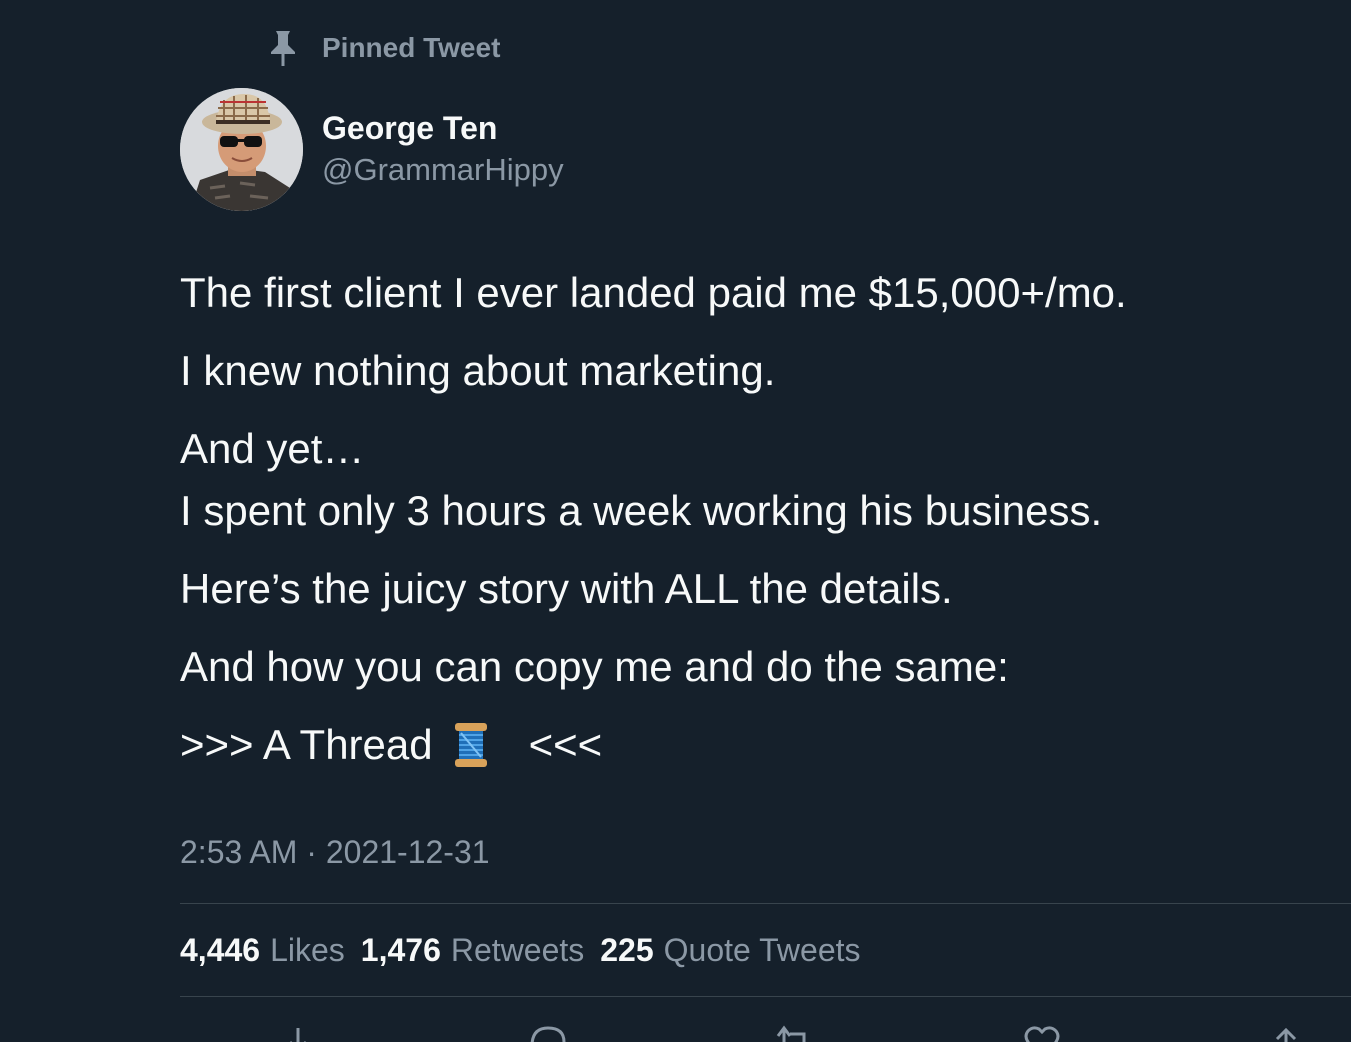 This screenshot has height=1042, width=1351. I want to click on thread-suffix: <<<, so click(565, 744).